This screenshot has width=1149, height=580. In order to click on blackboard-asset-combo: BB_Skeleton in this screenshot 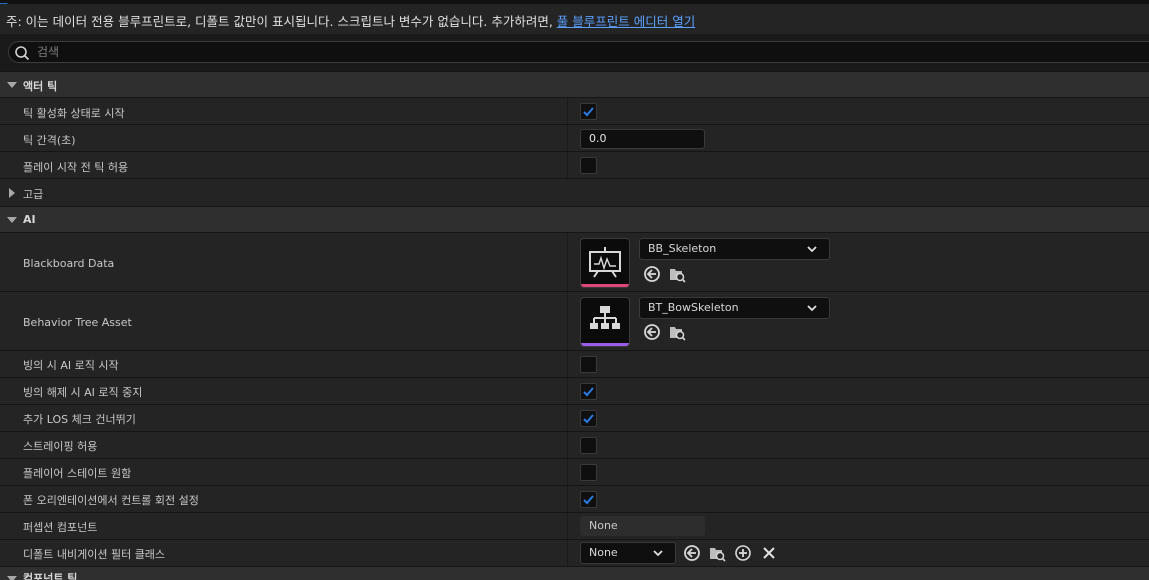, I will do `click(734, 249)`.